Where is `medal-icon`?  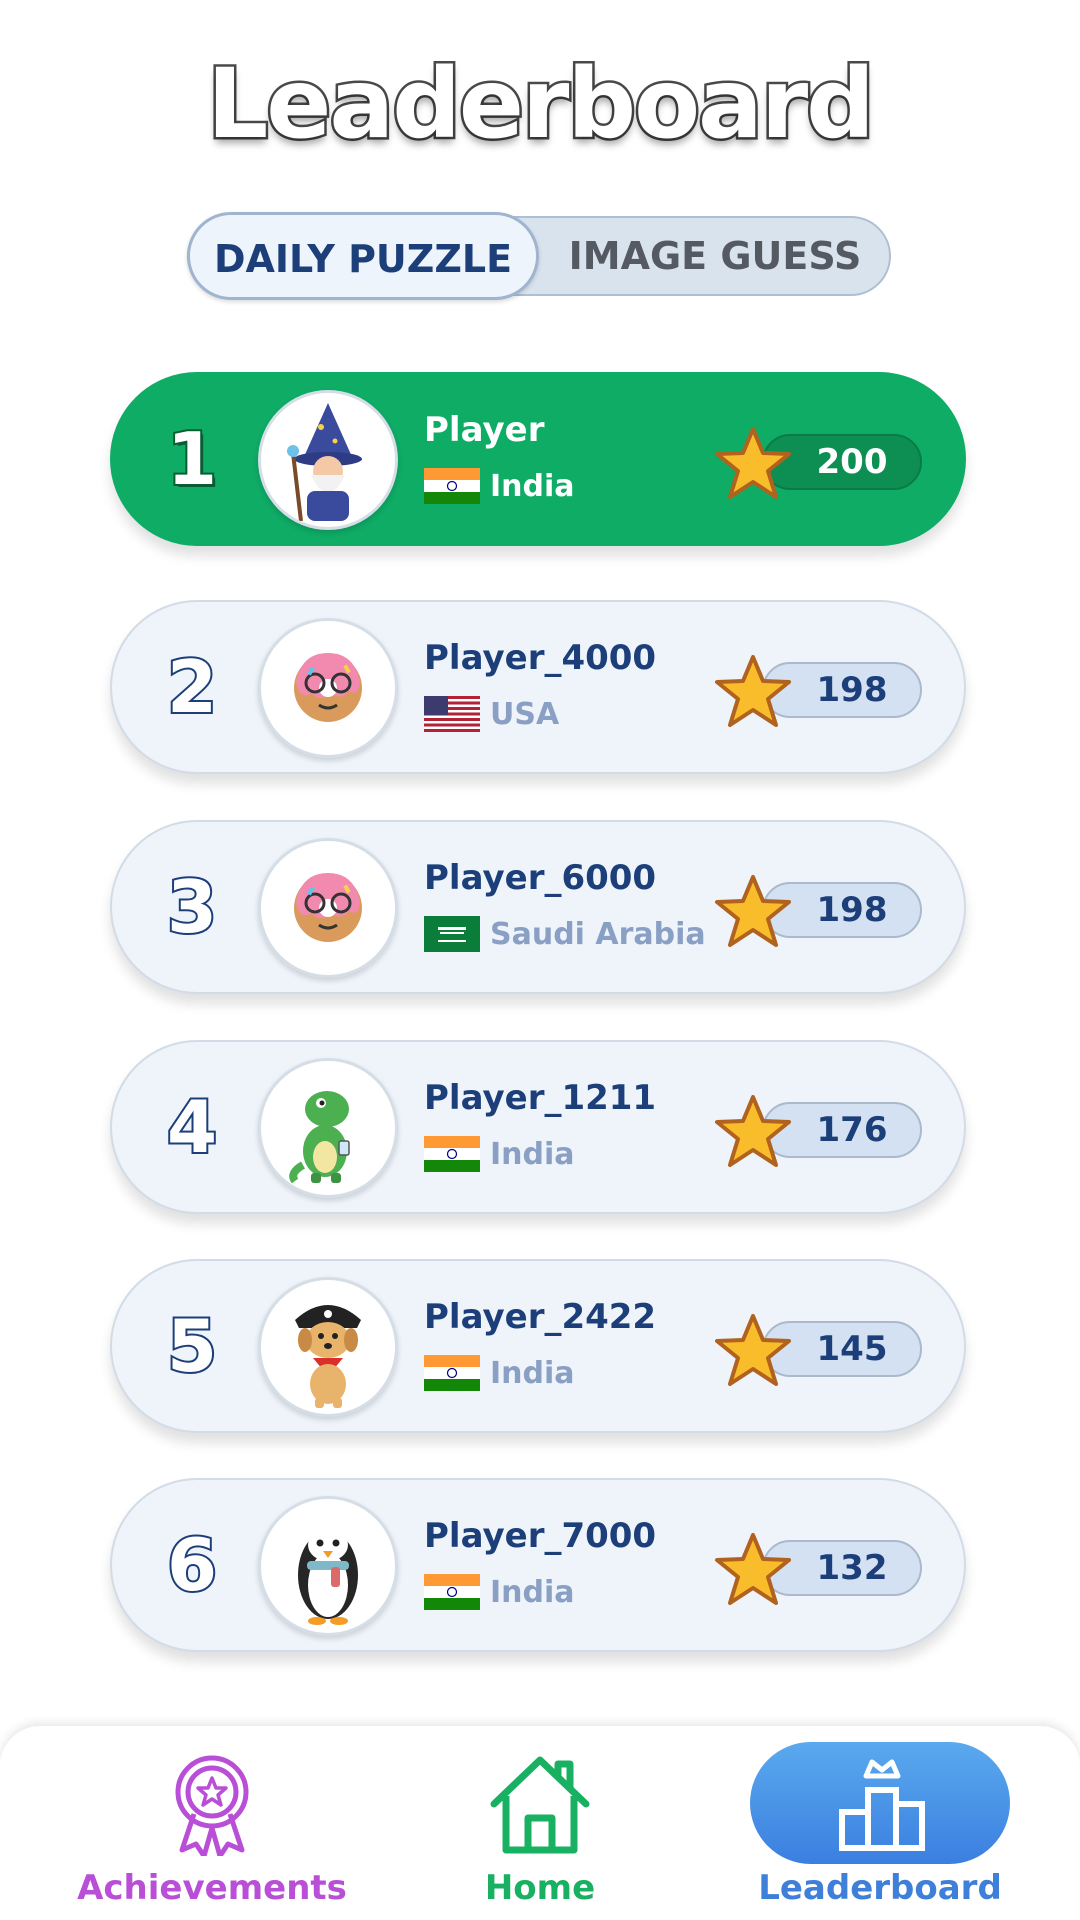
medal-icon is located at coordinates (212, 1805).